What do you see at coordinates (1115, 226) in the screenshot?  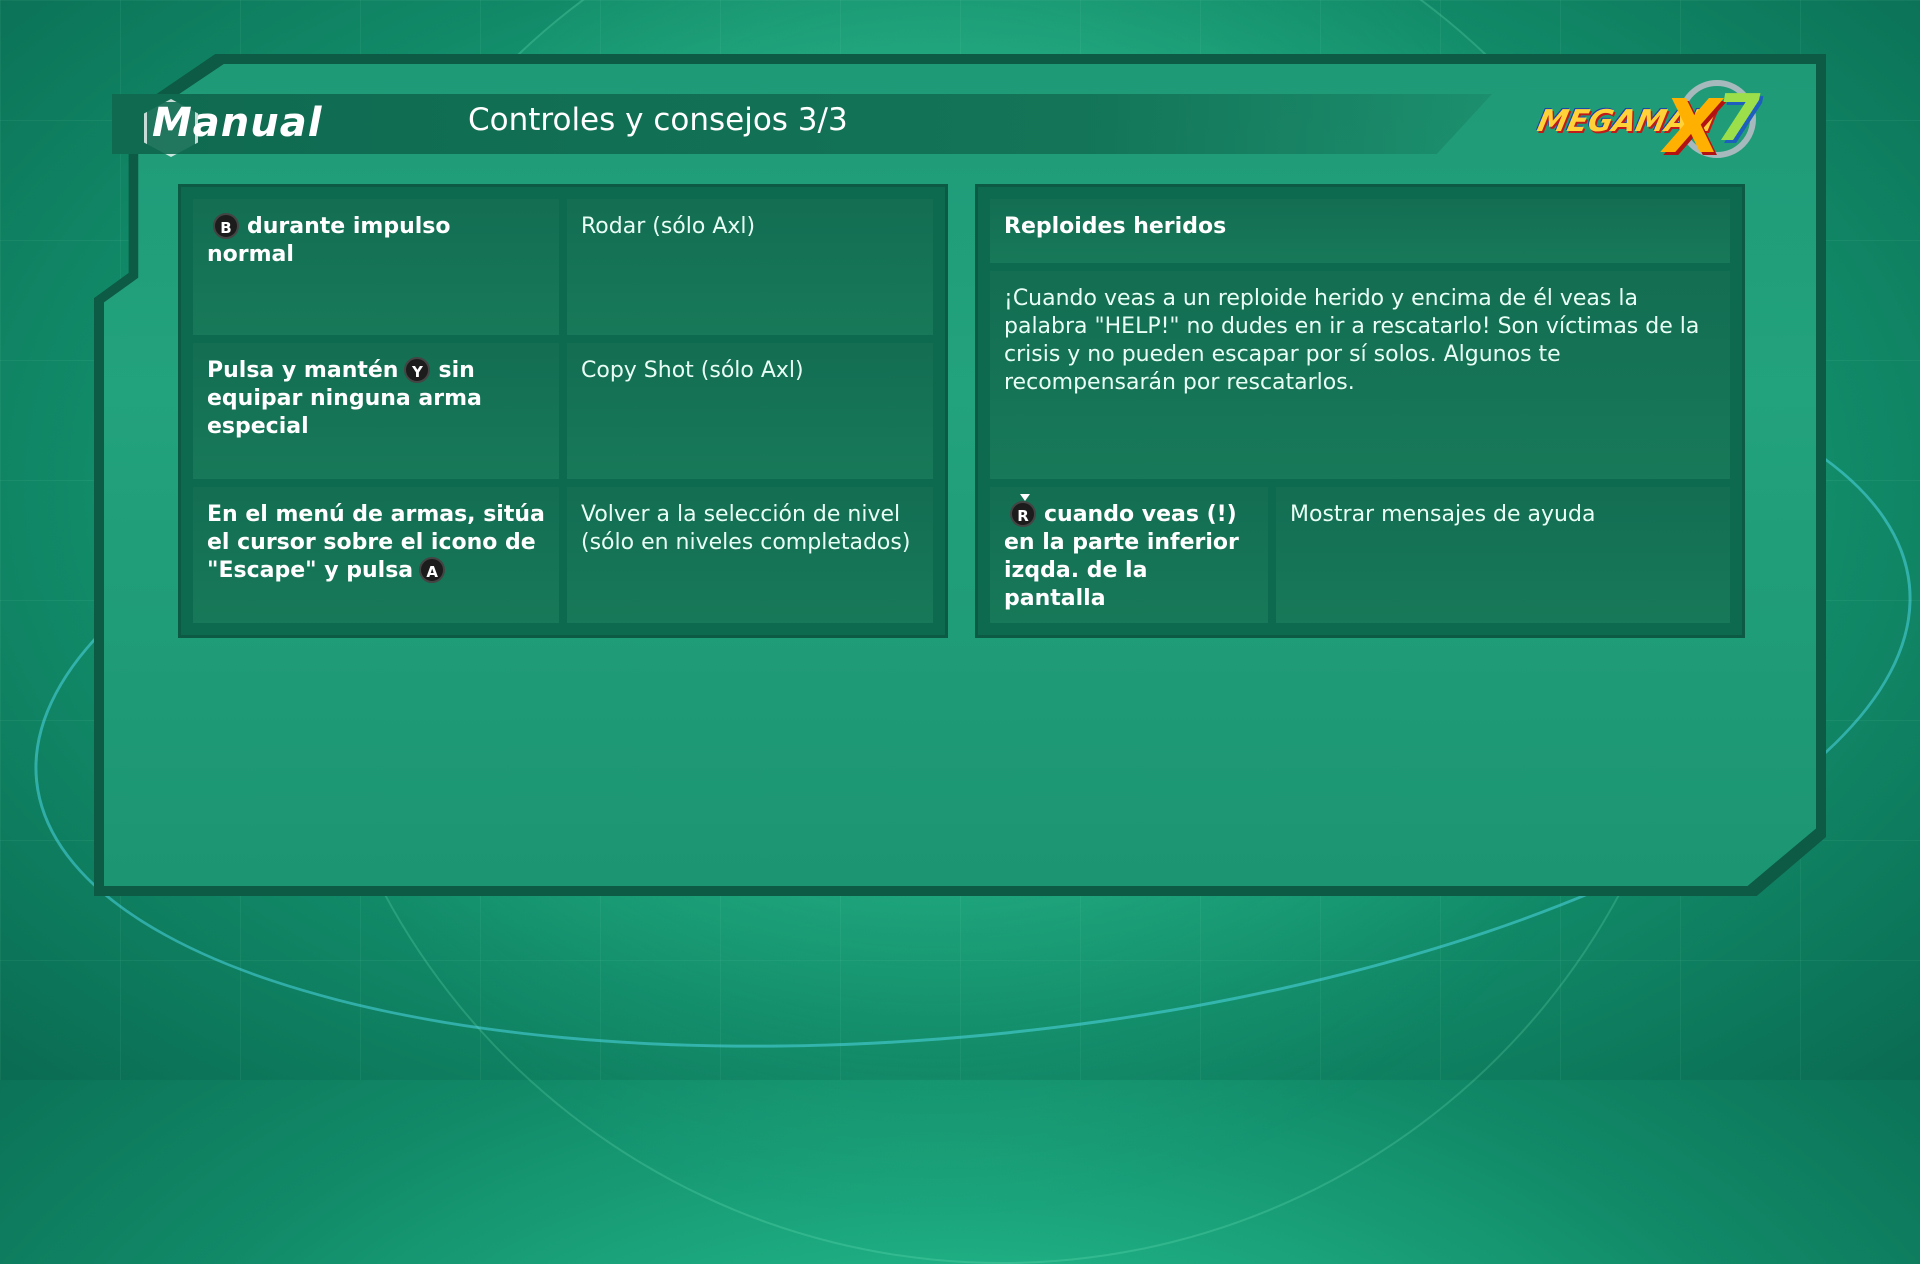 I see `tip-heading-text: Reploides heridos` at bounding box center [1115, 226].